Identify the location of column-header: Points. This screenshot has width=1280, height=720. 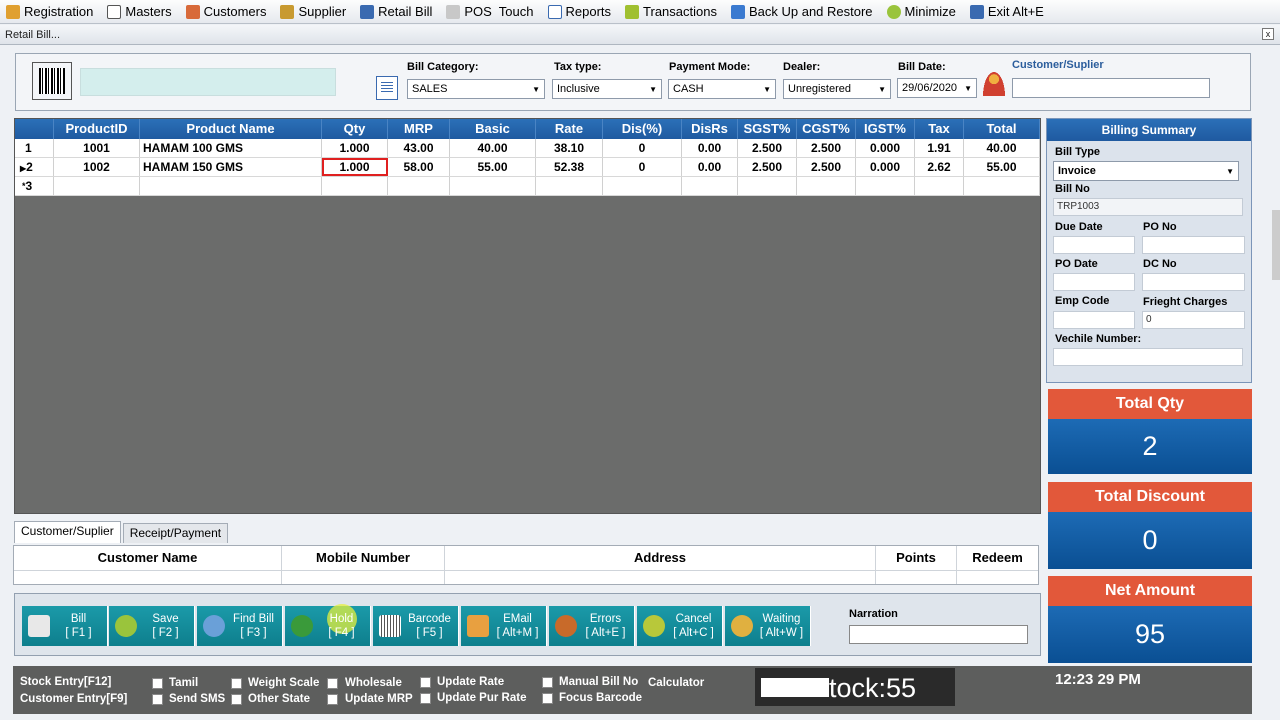
(916, 558).